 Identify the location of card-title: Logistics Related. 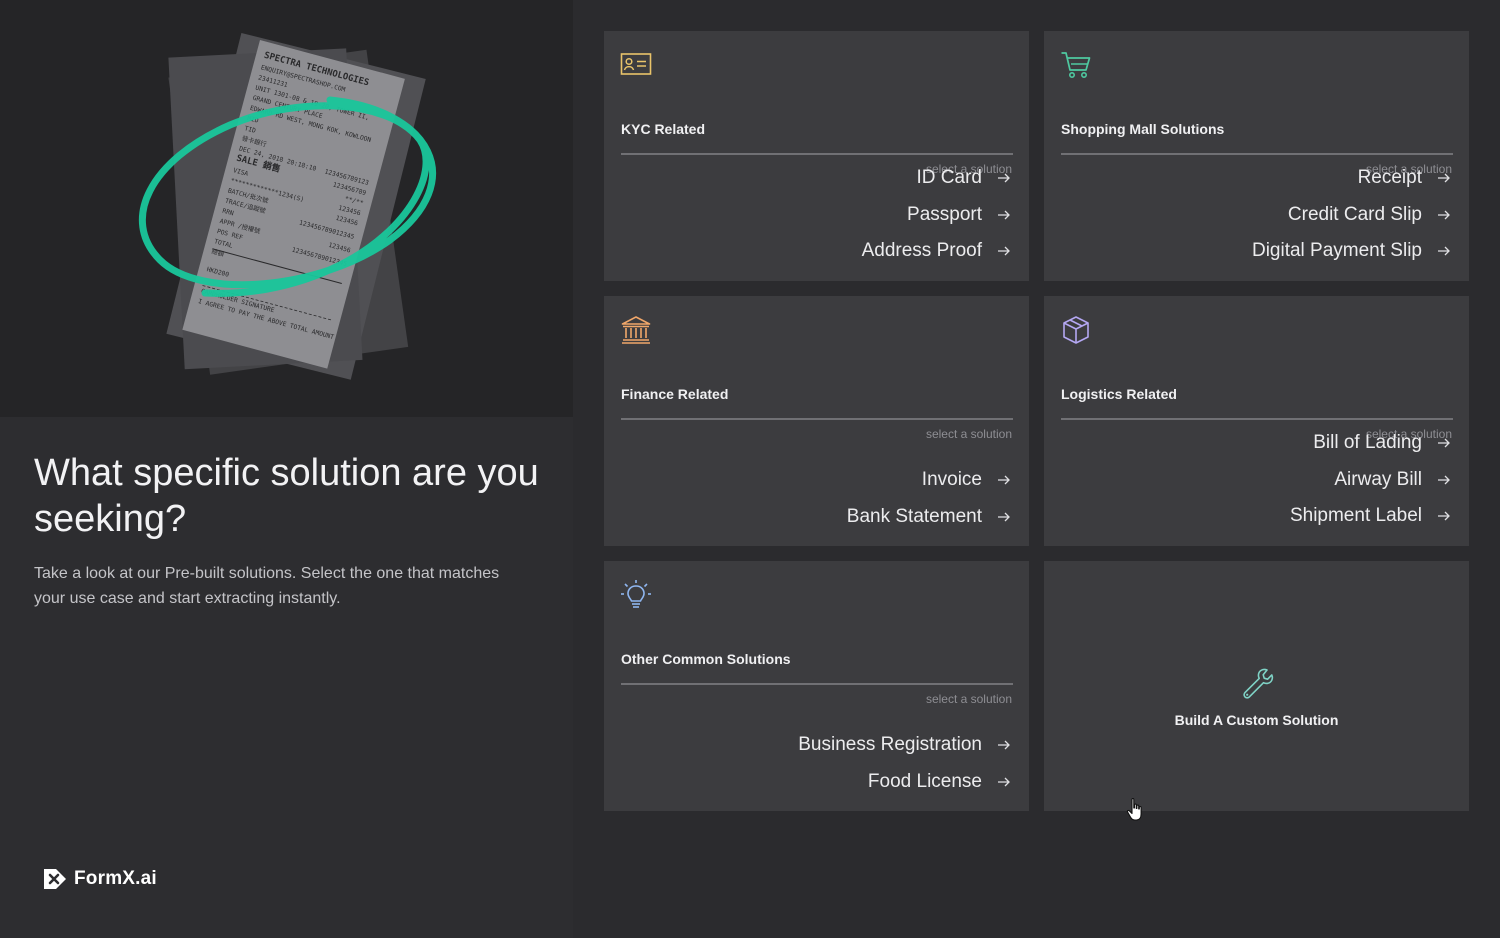
(1119, 394).